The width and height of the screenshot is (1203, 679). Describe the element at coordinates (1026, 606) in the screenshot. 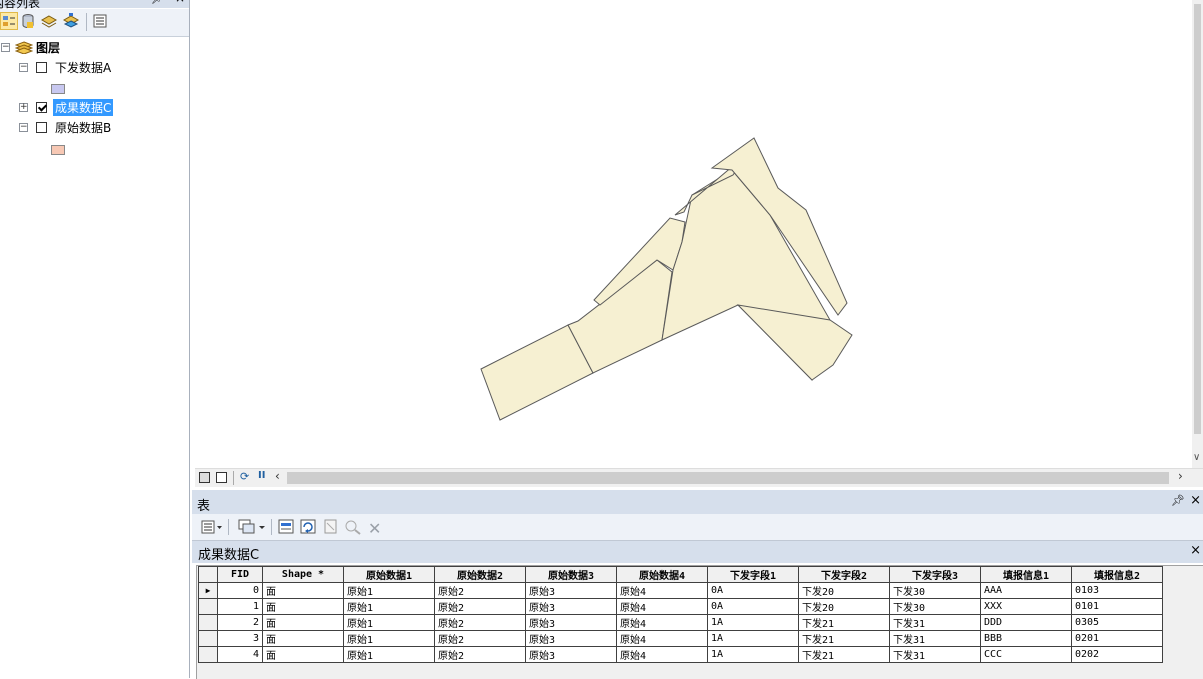

I see `table-cell: XXX` at that location.